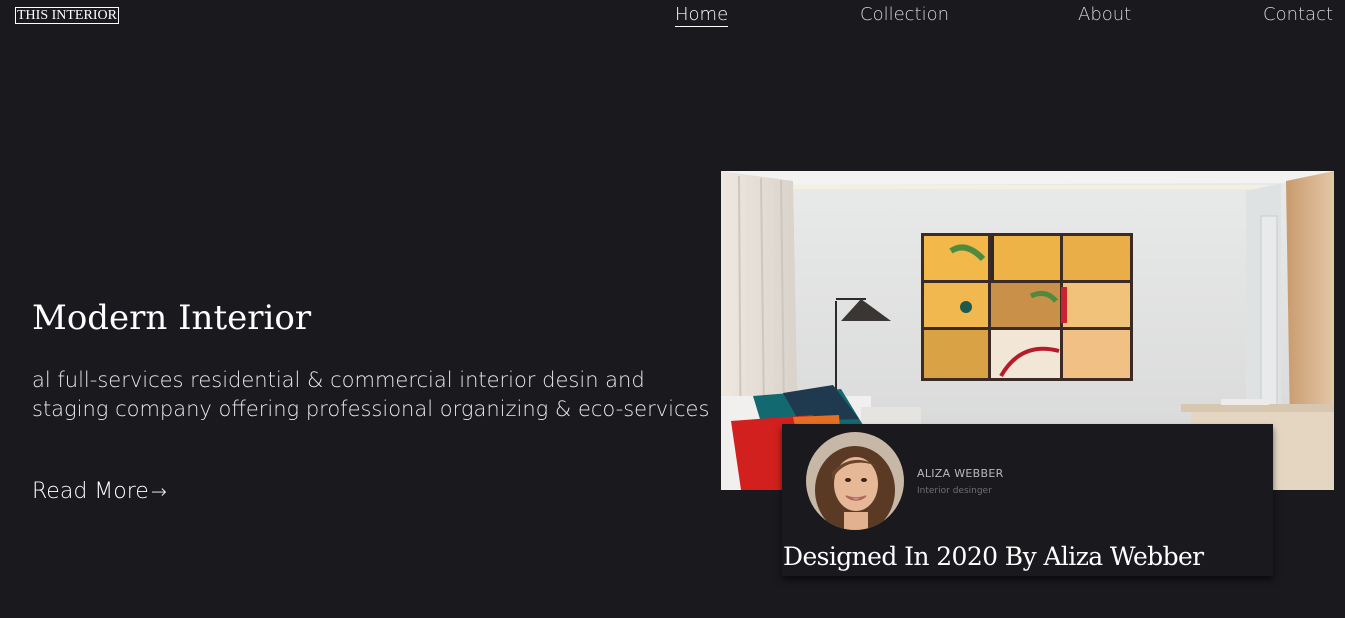 The image size is (1345, 618). Describe the element at coordinates (954, 491) in the screenshot. I see `designer-role: Interior desinger` at that location.